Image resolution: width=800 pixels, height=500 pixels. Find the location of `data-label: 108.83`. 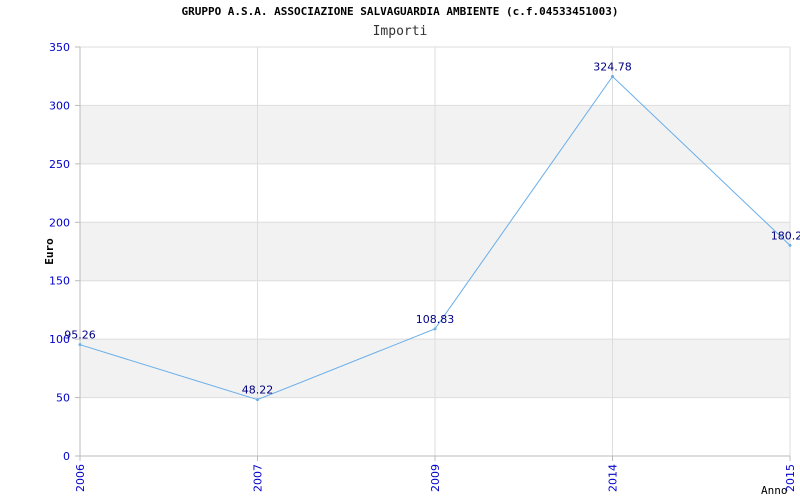

data-label: 108.83 is located at coordinates (435, 319).